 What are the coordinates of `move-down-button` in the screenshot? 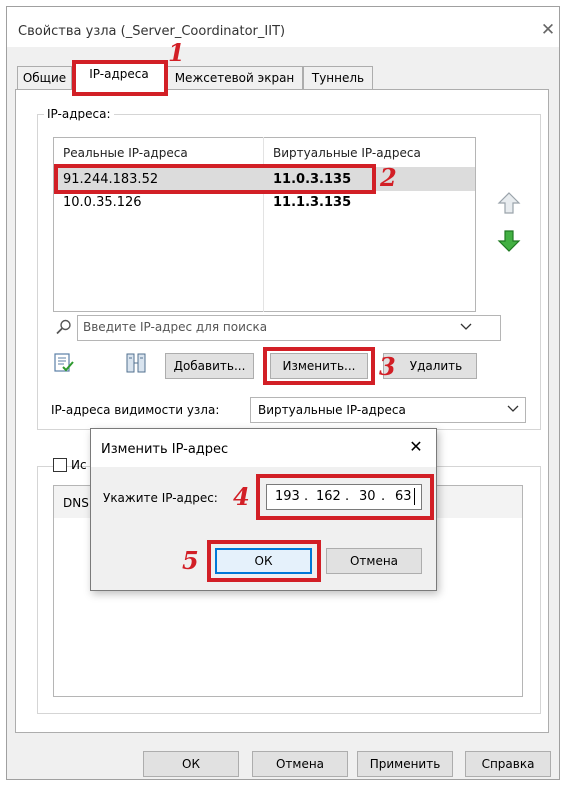 It's located at (509, 241).